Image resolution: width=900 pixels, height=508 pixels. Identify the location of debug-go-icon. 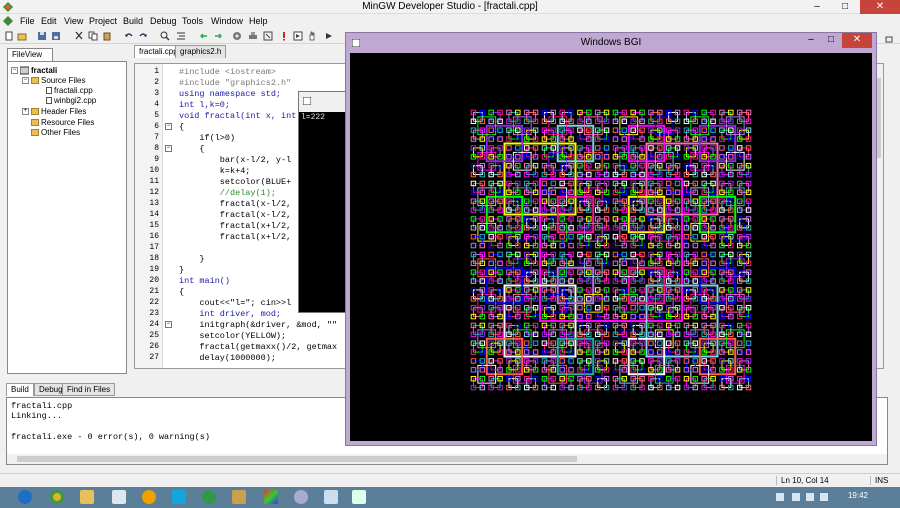
(329, 36).